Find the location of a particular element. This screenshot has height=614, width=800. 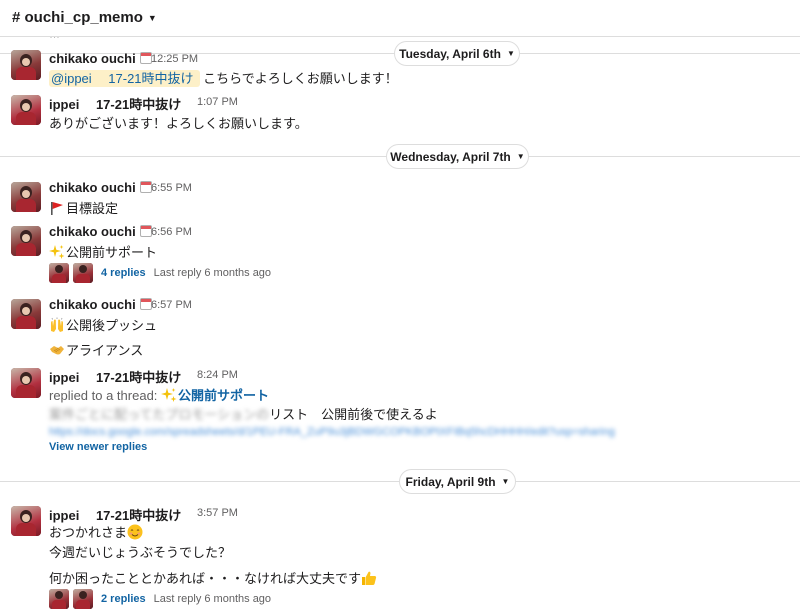

raised-hands-icon is located at coordinates (57, 324).